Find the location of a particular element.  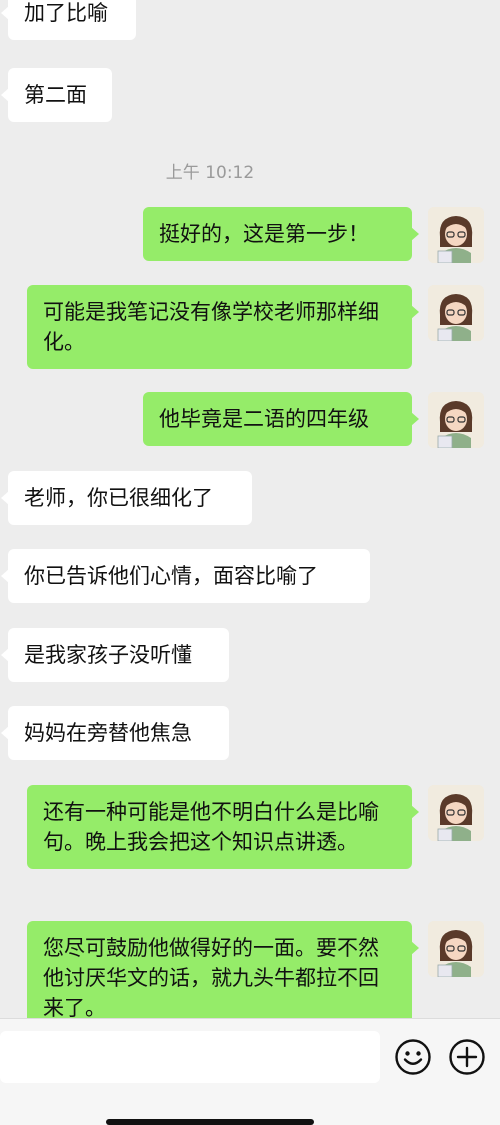

input-bar is located at coordinates (250, 1071).